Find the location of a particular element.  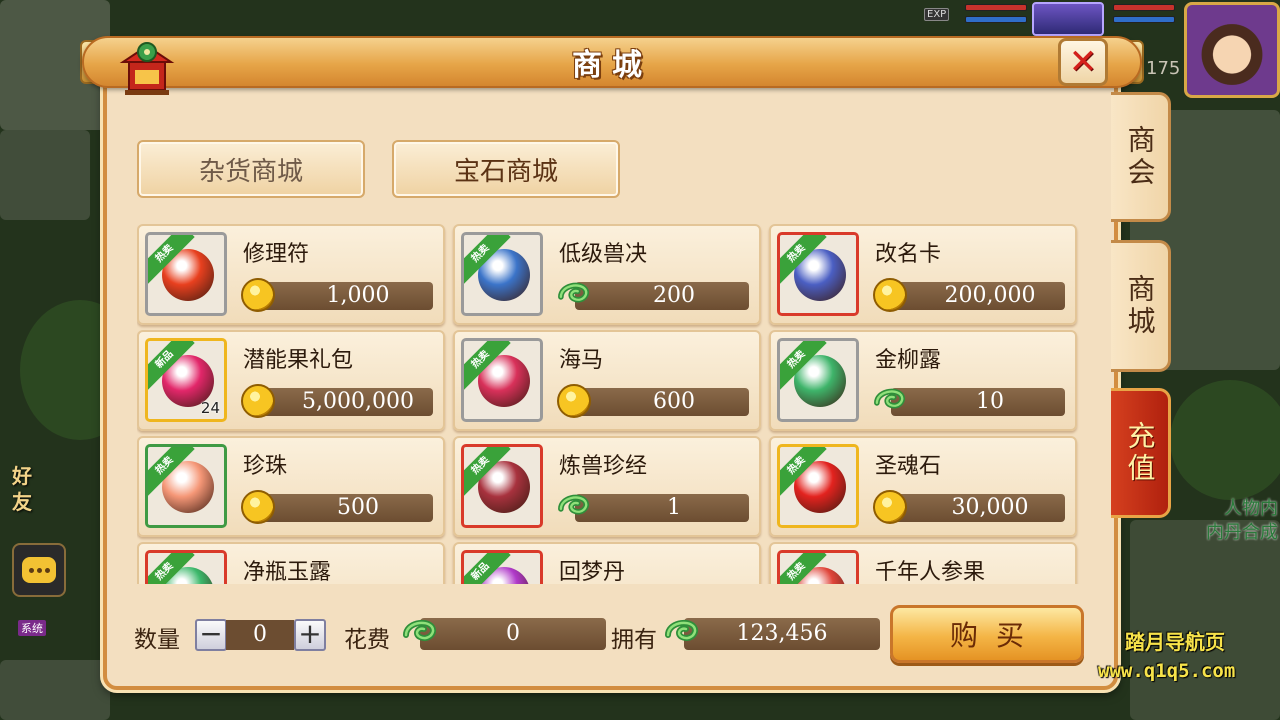

close-icon: ✕ is located at coordinates (1083, 62).